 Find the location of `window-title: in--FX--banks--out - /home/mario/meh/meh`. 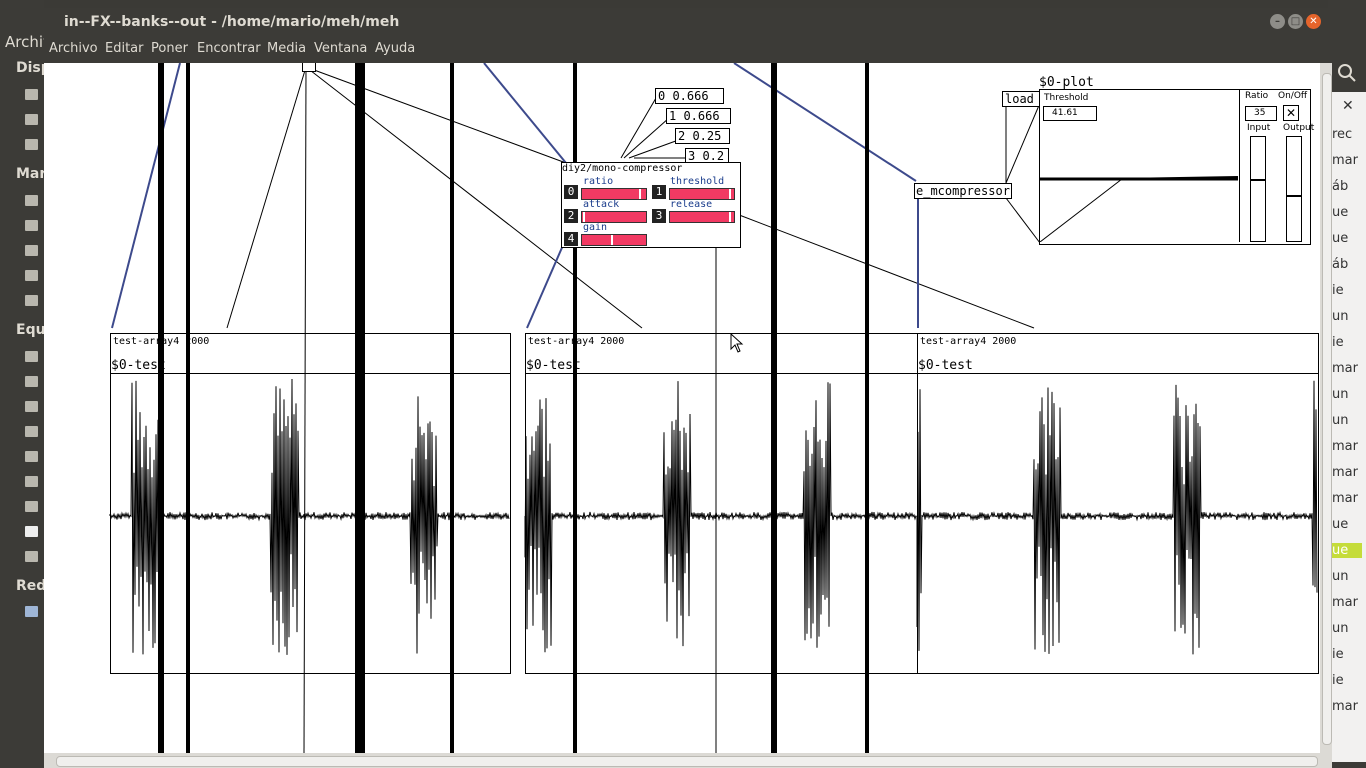

window-title: in--FX--banks--out - /home/mario/meh/meh is located at coordinates (232, 22).